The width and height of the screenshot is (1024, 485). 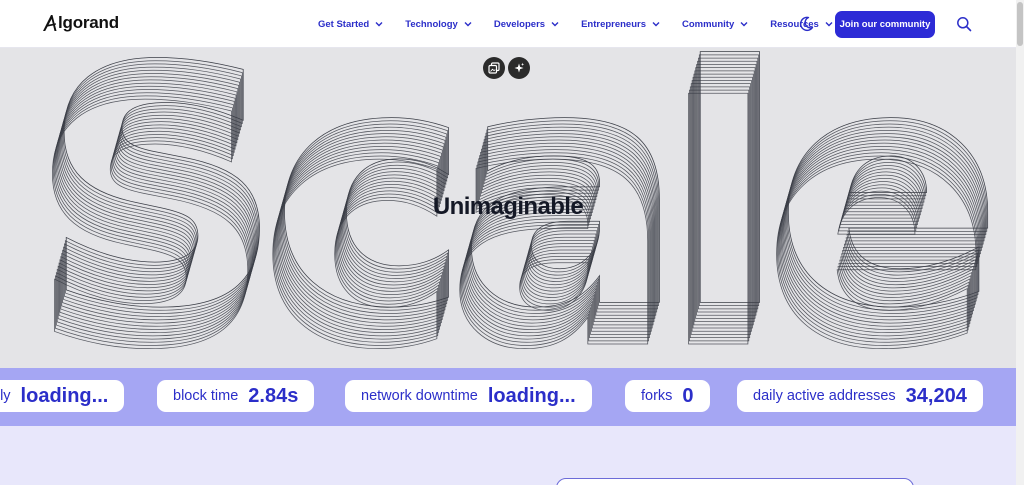 I want to click on nav-item-get-started: Get Started, so click(x=350, y=24).